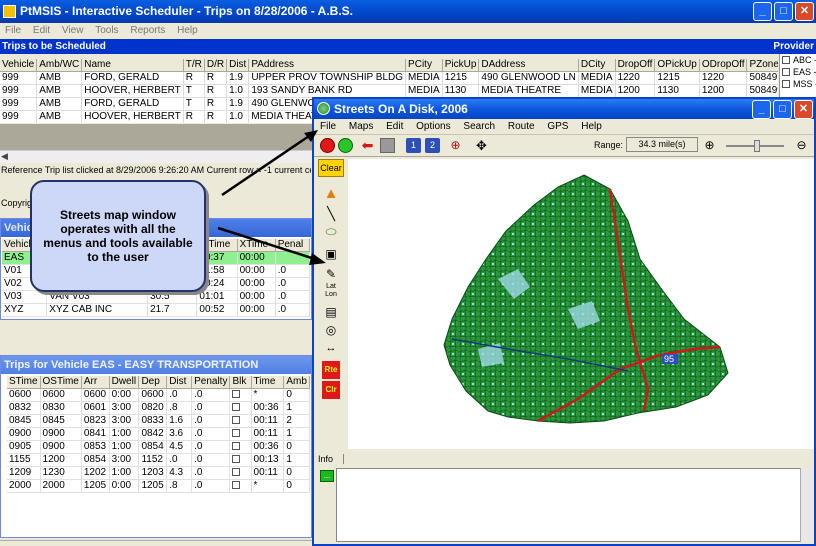  I want to click on table-row: 0845 0845 0823 3:00 0833 1.6.0 00:11 2, so click(158, 421).